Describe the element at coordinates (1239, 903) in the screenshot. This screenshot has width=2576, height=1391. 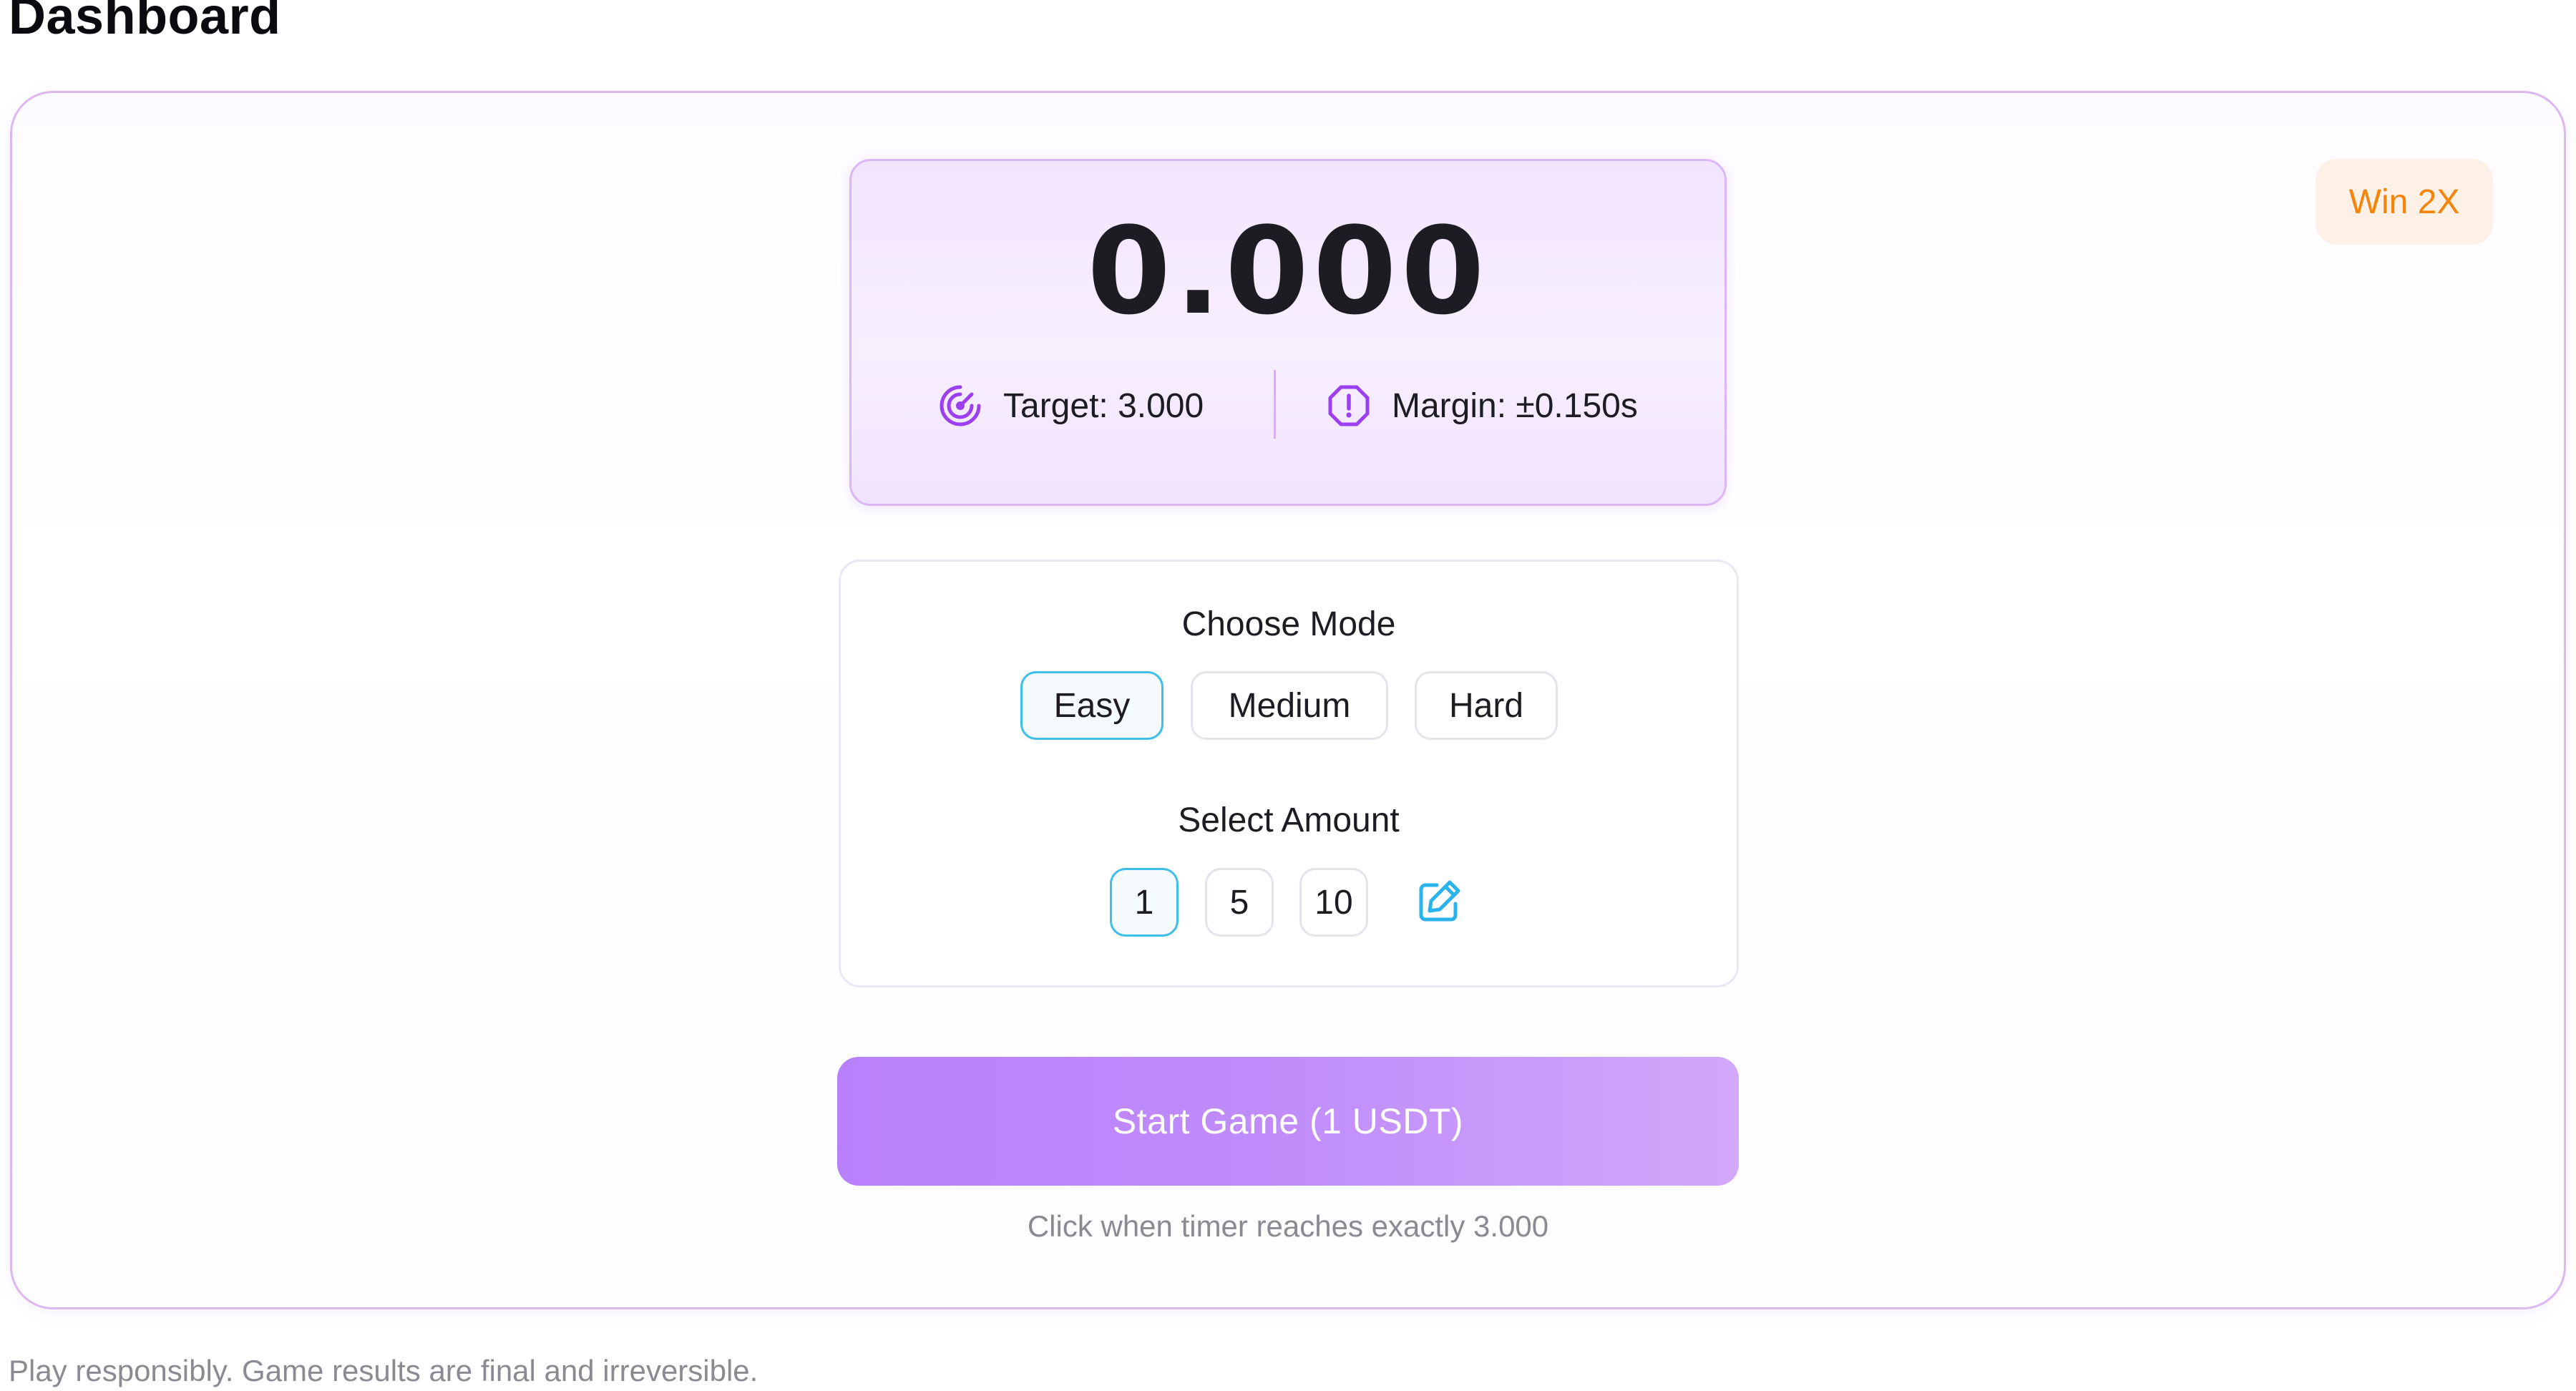
I see `amount-5-button: 5` at that location.